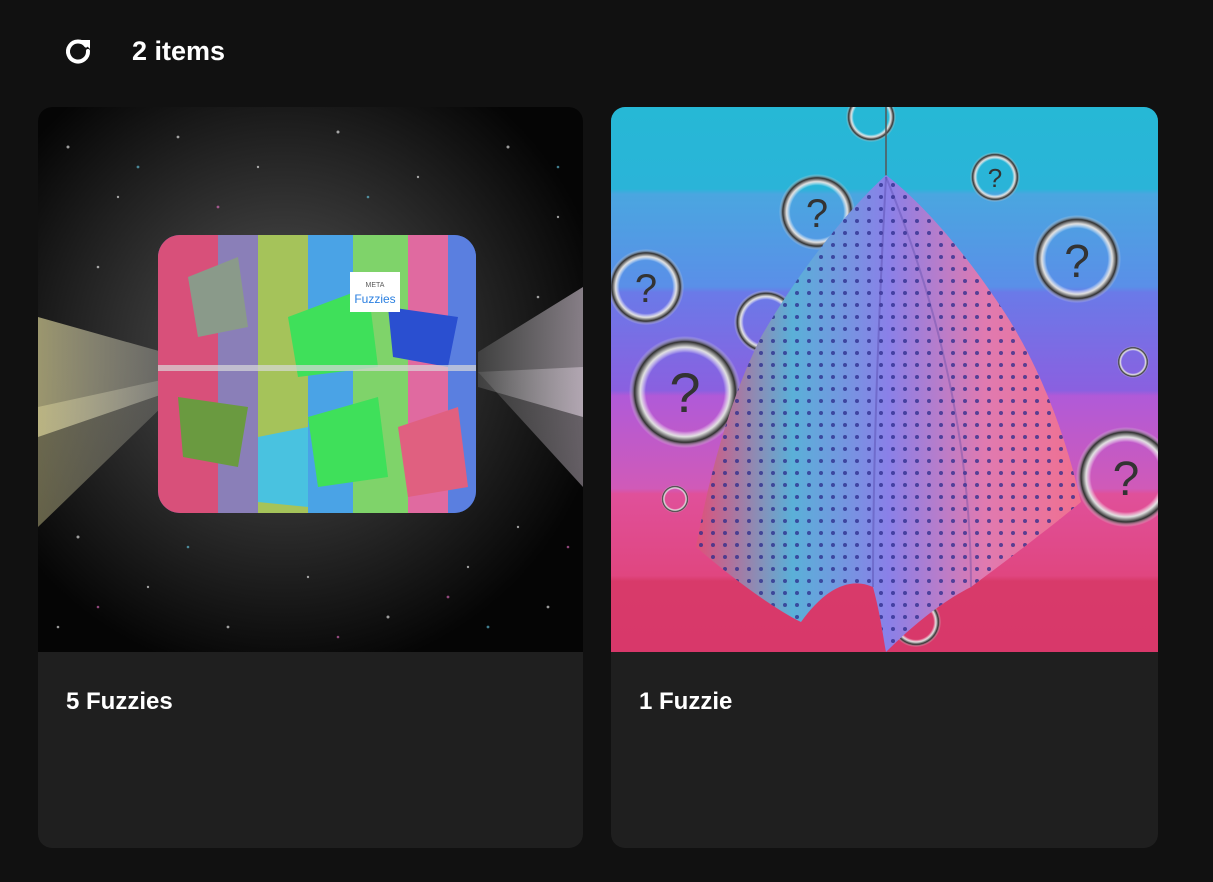 Image resolution: width=1213 pixels, height=882 pixels. Describe the element at coordinates (606, 50) in the screenshot. I see `header: 2 items` at that location.